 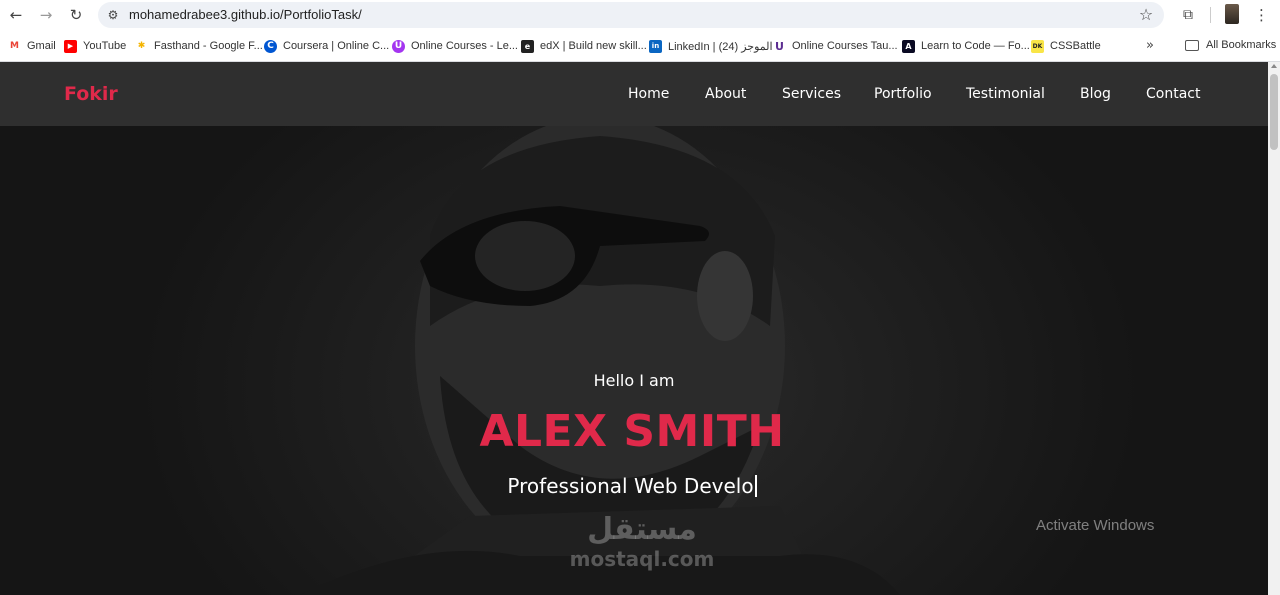 I want to click on fasthand-icon: ✱, so click(x=141, y=46).